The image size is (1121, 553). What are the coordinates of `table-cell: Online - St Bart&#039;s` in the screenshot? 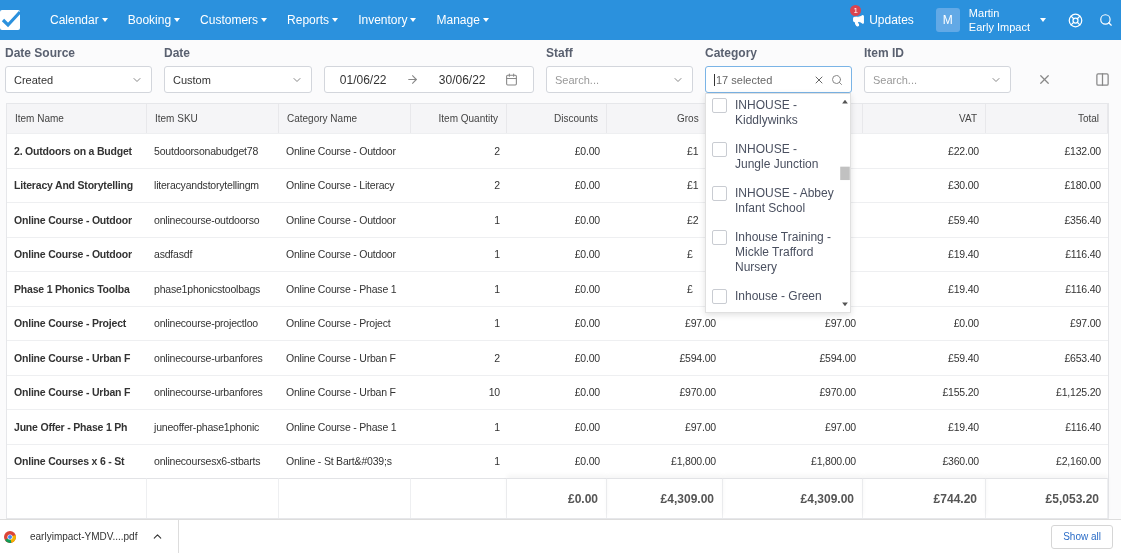 It's located at (345, 461).